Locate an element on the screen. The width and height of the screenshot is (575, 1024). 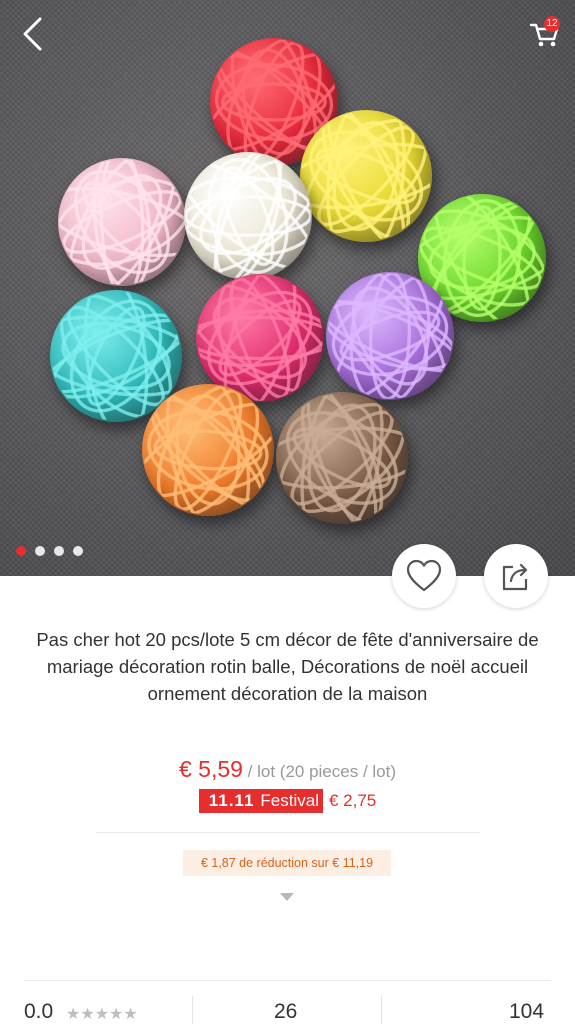
product-price: € 5,59 is located at coordinates (210, 769).